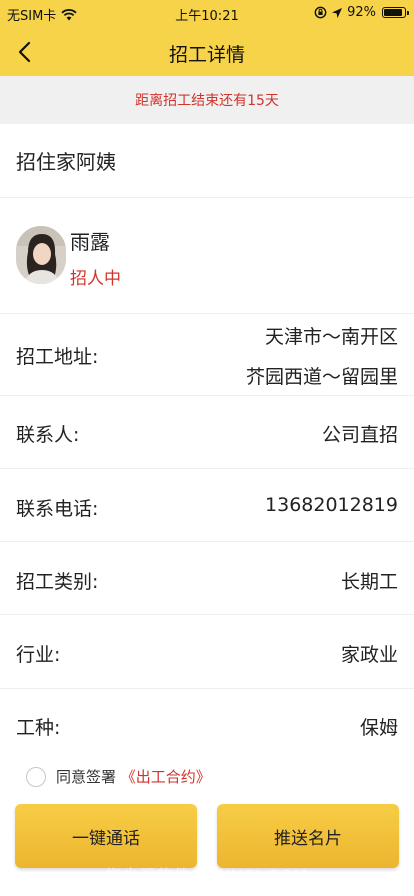  Describe the element at coordinates (207, 355) in the screenshot. I see `row-address: 招工地址: 天津市～南开区 芥园西道～留园里` at that location.